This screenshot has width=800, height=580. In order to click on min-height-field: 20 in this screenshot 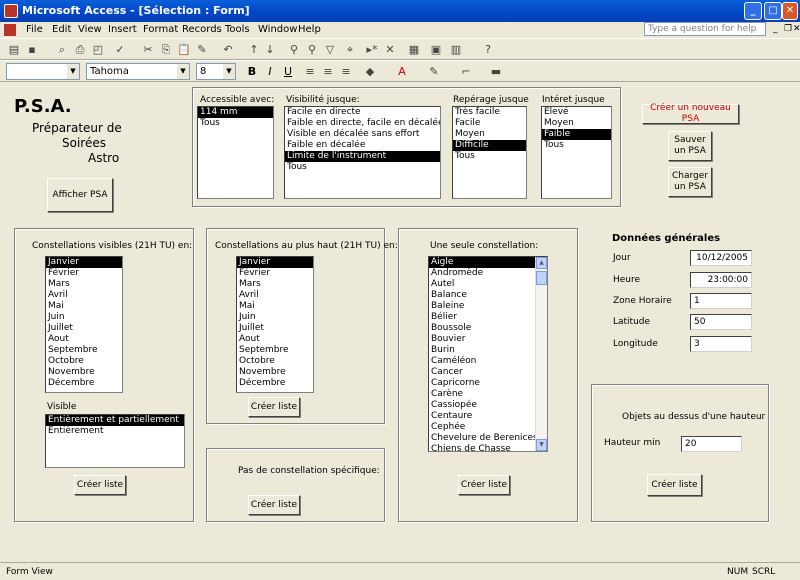, I will do `click(711, 444)`.